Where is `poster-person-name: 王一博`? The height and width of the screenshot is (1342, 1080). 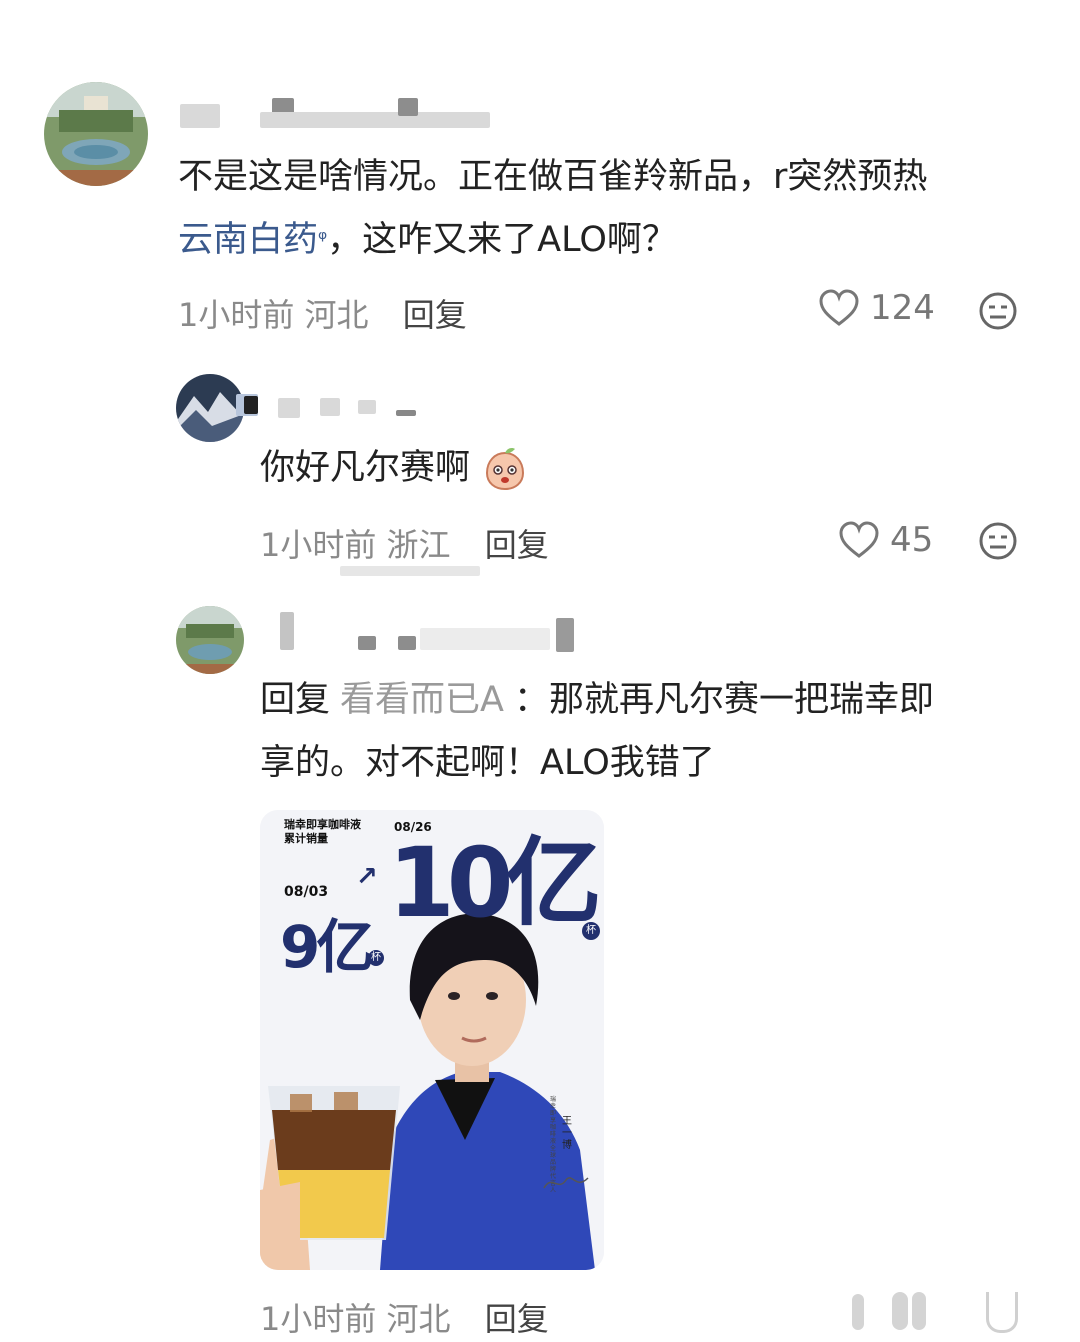 poster-person-name: 王一博 is located at coordinates (567, 1133).